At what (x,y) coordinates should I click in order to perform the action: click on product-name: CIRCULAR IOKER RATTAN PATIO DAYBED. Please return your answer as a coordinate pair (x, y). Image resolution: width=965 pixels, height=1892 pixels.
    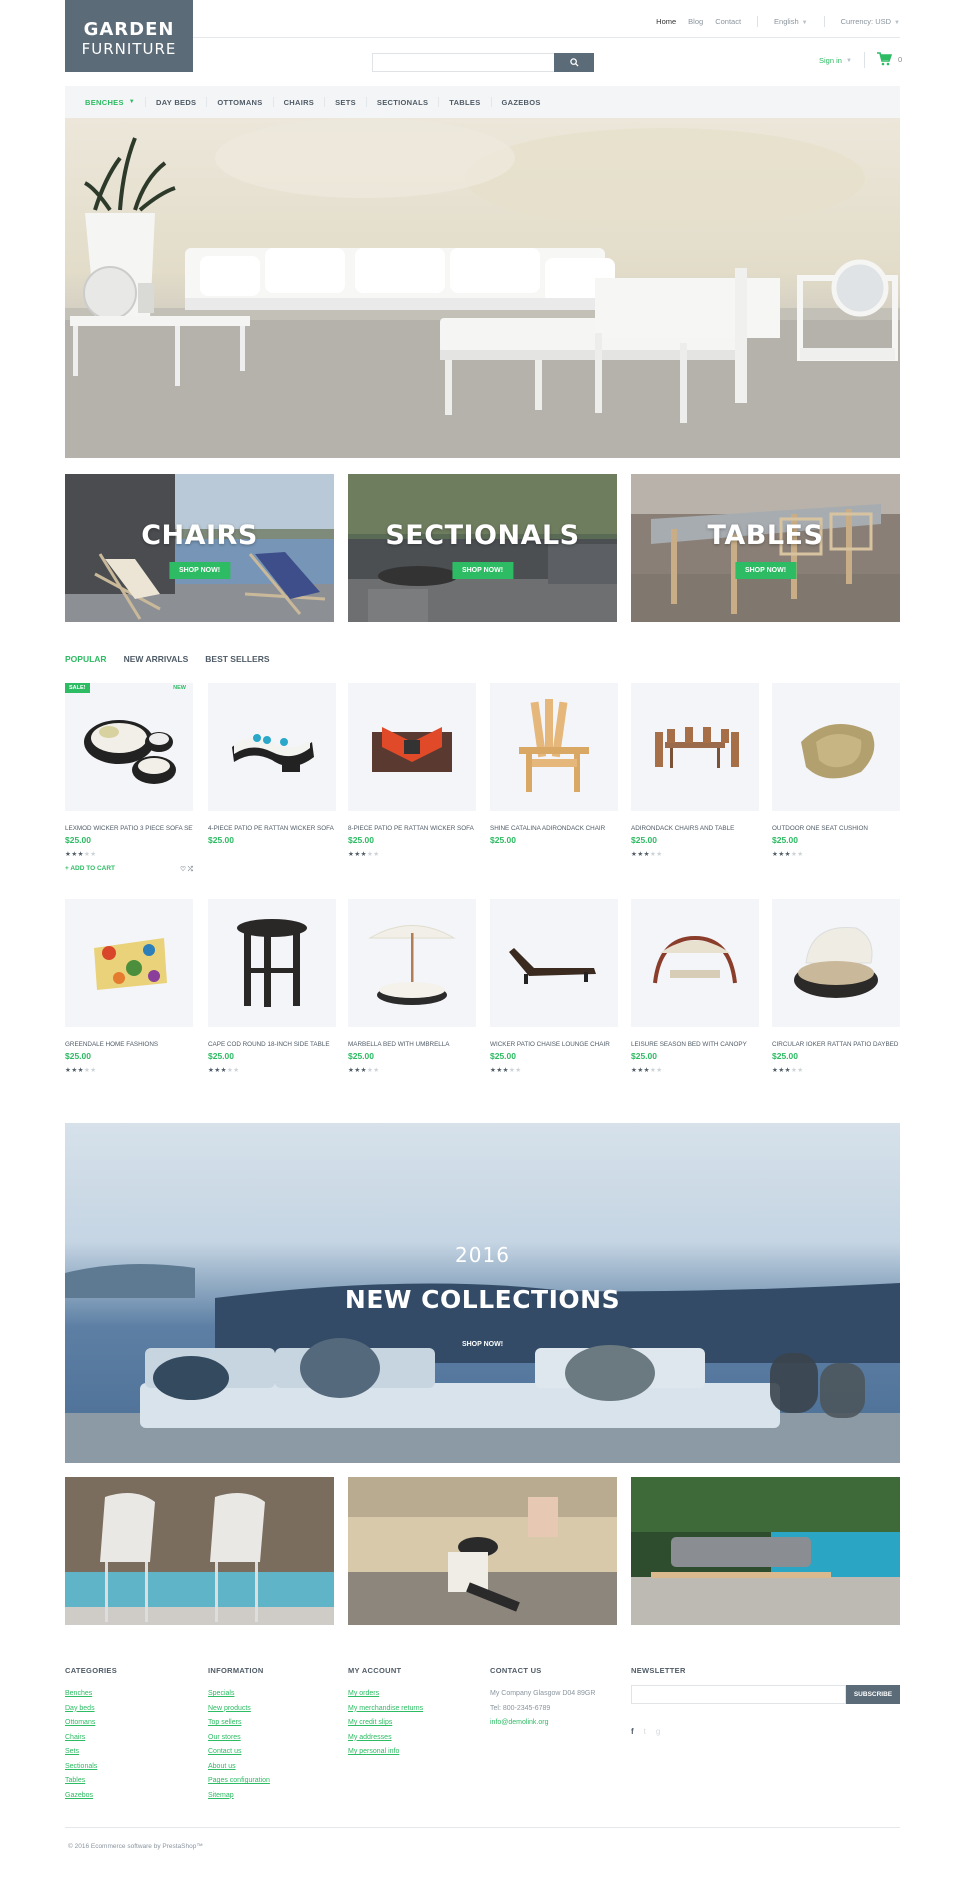
    Looking at the image, I should click on (836, 1044).